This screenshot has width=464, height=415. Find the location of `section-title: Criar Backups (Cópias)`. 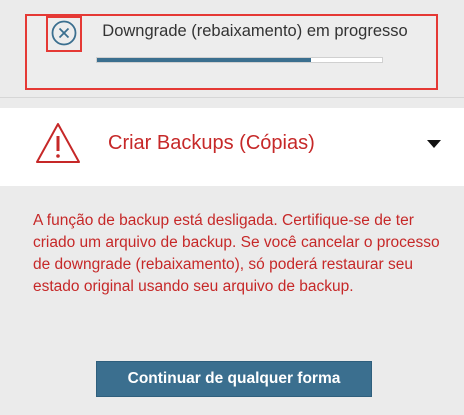

section-title: Criar Backups (Cópias) is located at coordinates (211, 143).